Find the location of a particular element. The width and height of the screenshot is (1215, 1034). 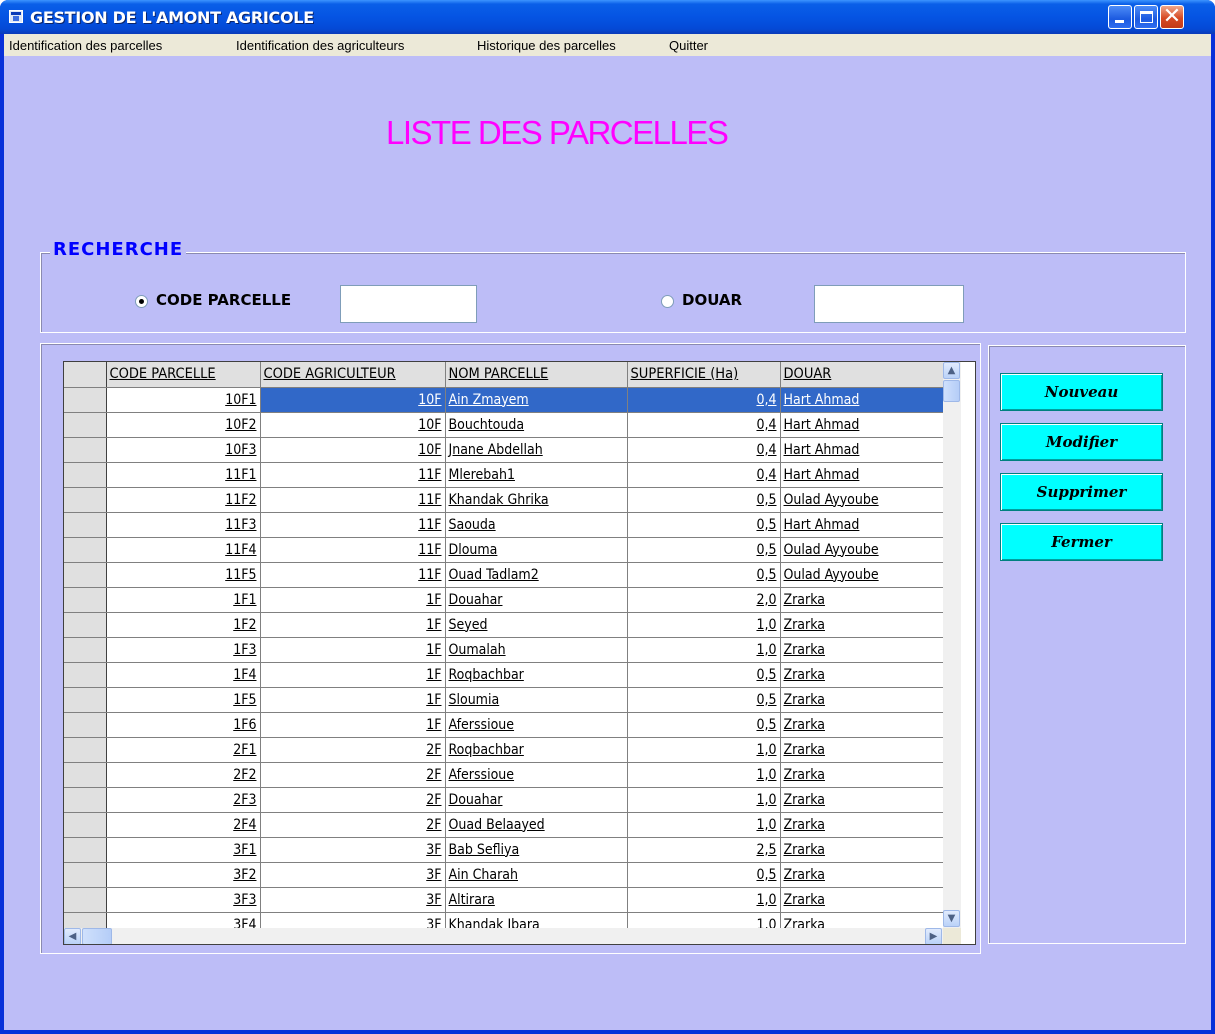

cell-code-agriculteur: 10F is located at coordinates (353, 450).